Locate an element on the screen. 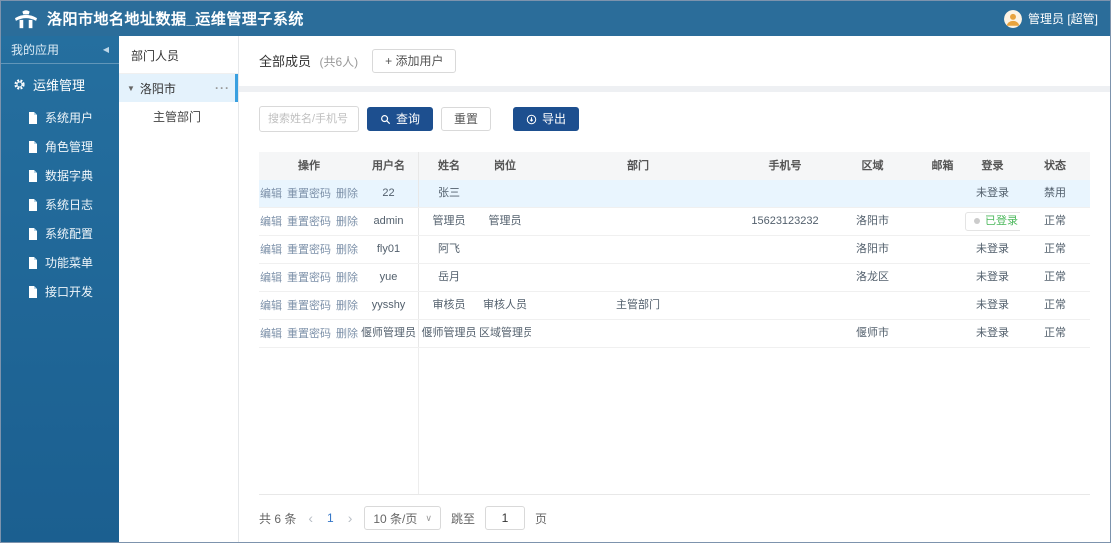 This screenshot has width=1111, height=543. query-button: 查询 is located at coordinates (400, 119).